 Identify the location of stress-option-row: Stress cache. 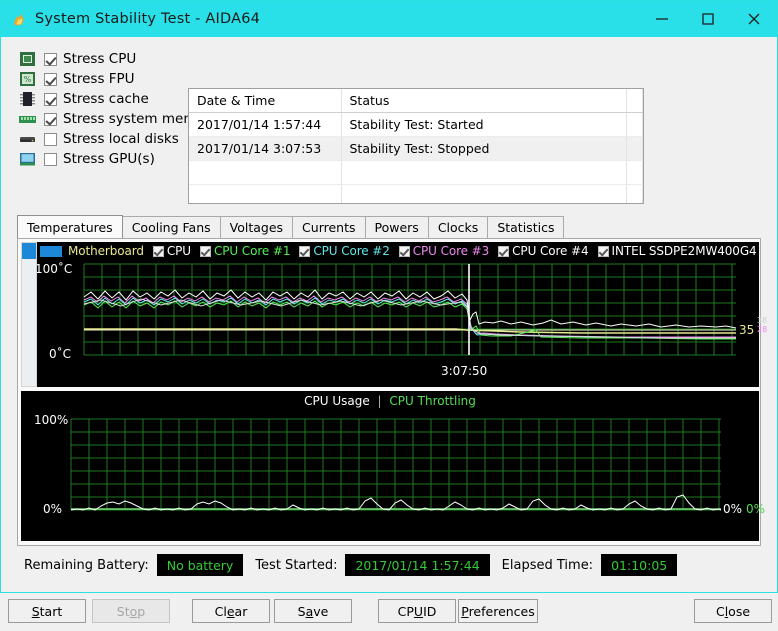
(114, 99).